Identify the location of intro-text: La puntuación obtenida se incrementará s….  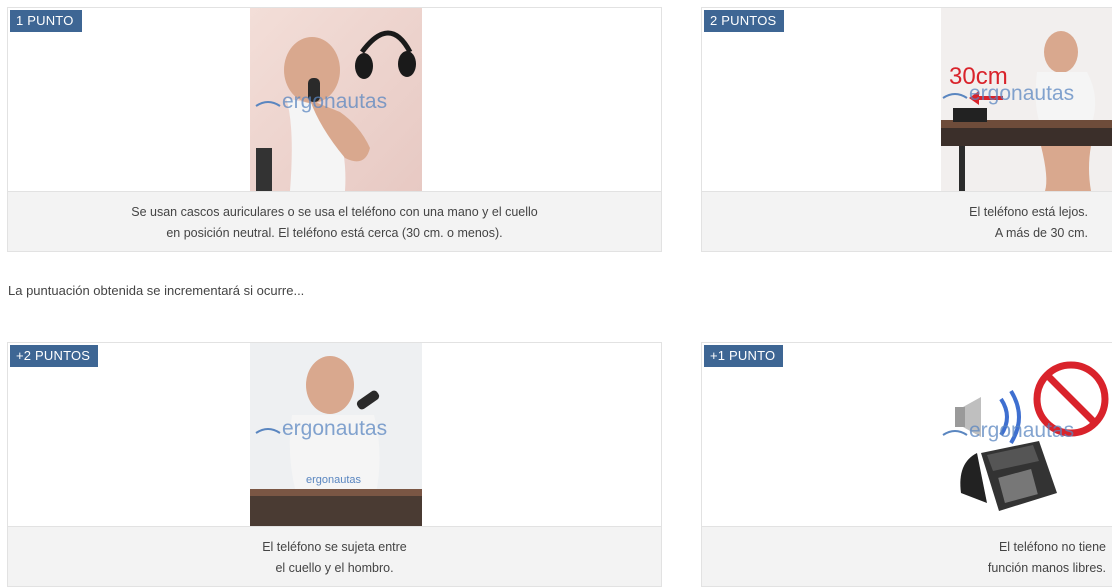
(156, 290).